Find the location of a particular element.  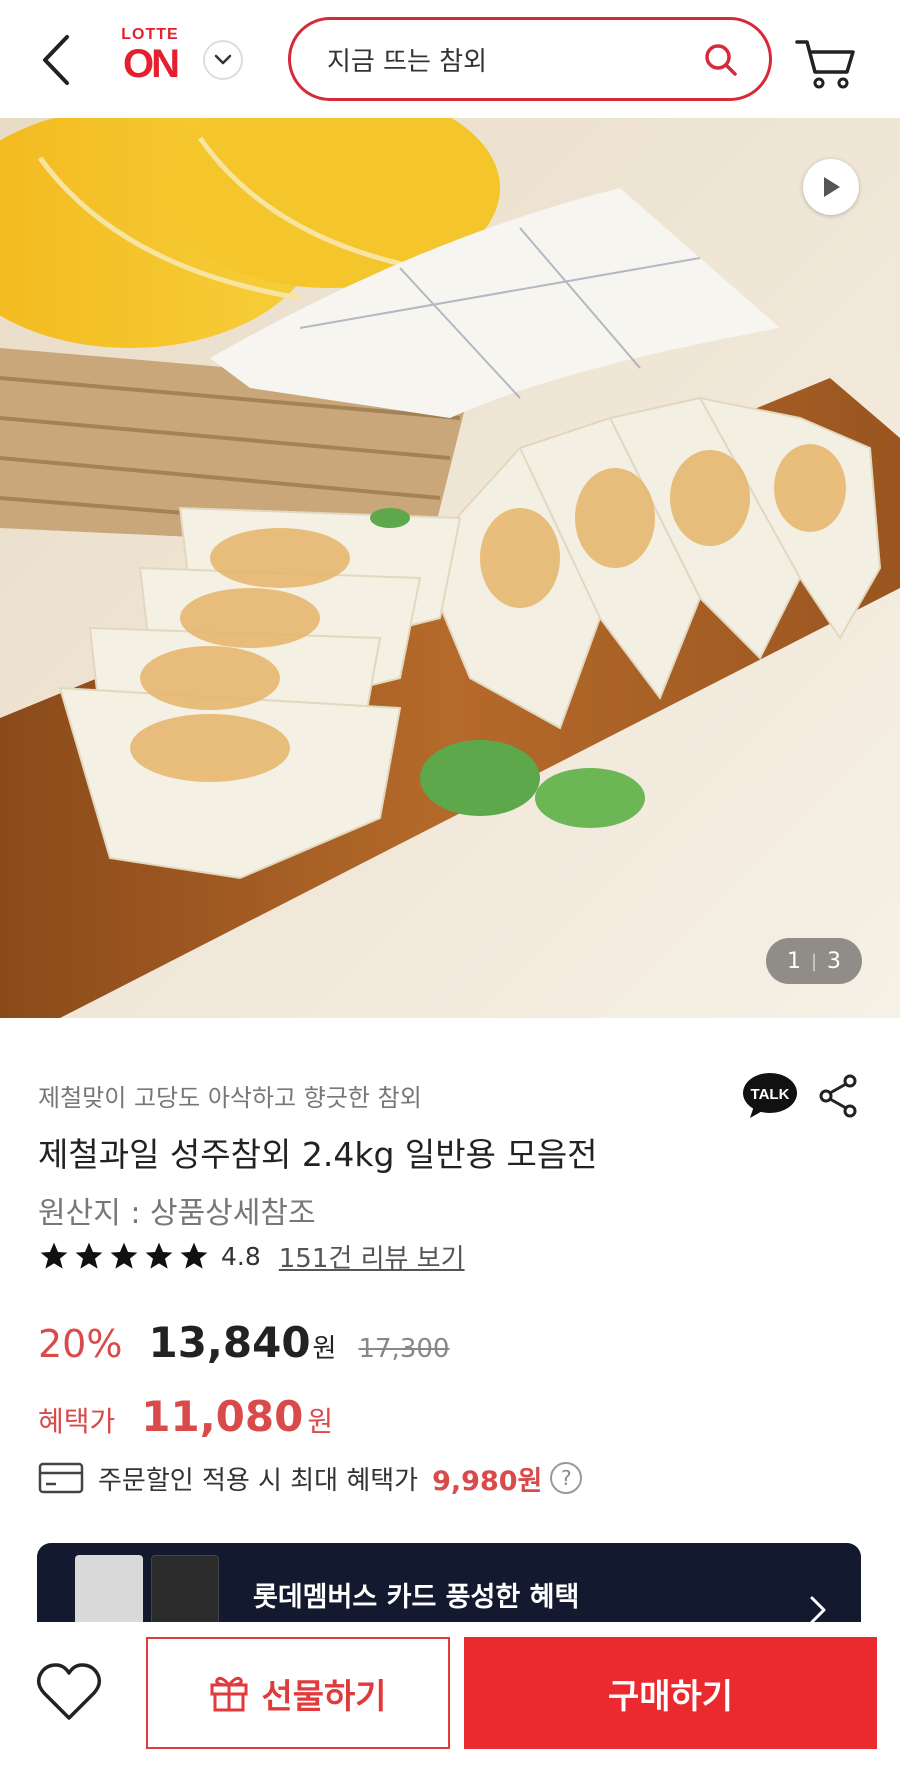

back-button is located at coordinates (56, 60).